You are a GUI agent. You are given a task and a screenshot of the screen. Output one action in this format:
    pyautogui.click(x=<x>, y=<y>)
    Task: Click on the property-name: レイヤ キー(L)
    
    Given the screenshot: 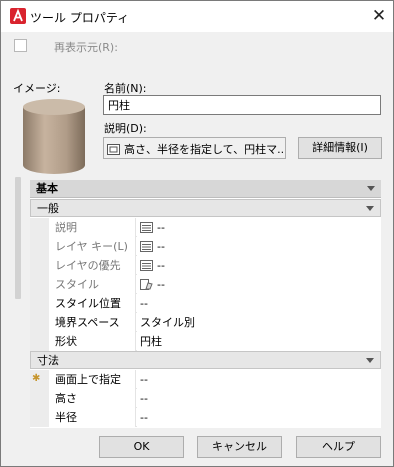 What is the action you would take?
    pyautogui.click(x=92, y=246)
    